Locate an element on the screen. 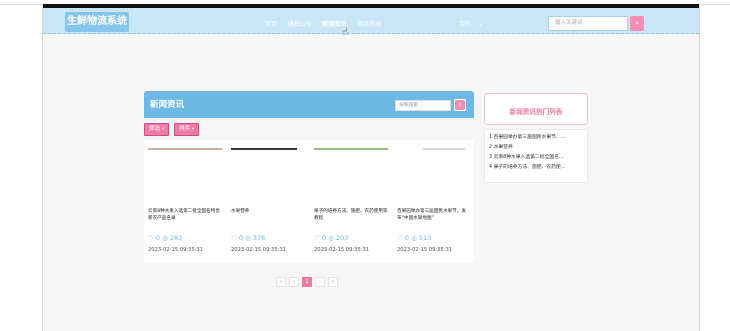 The height and width of the screenshot is (331, 730). page-number-button: 1 is located at coordinates (307, 282).